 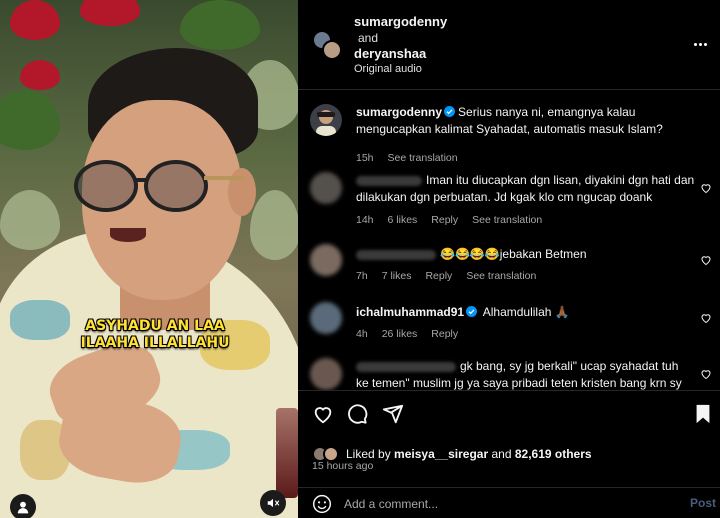 I want to click on glasses-lens-left, so click(x=106, y=186).